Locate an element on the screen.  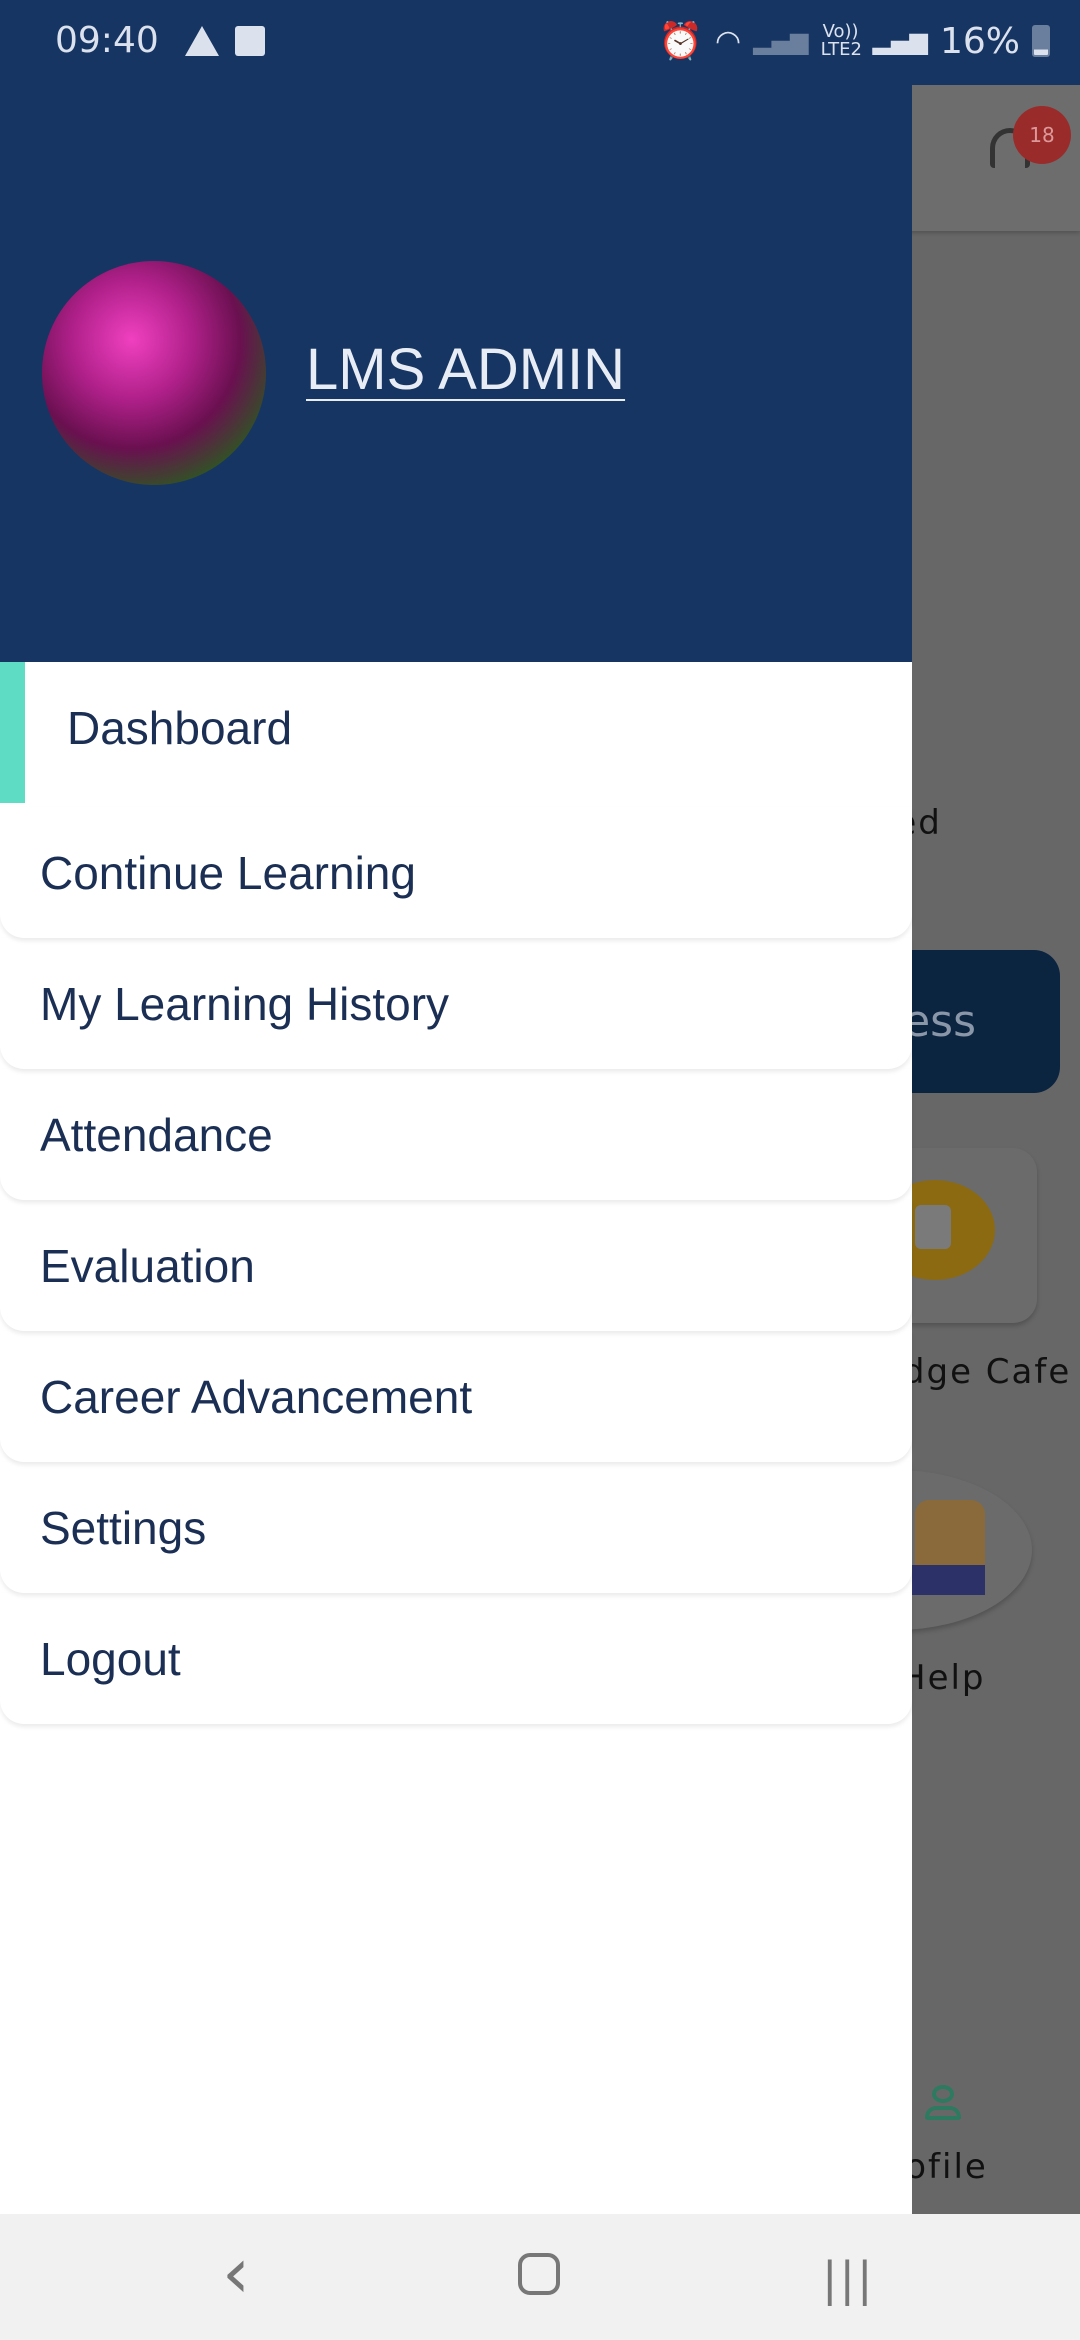
menu-item-dashboard: Dashboard is located at coordinates (456, 732).